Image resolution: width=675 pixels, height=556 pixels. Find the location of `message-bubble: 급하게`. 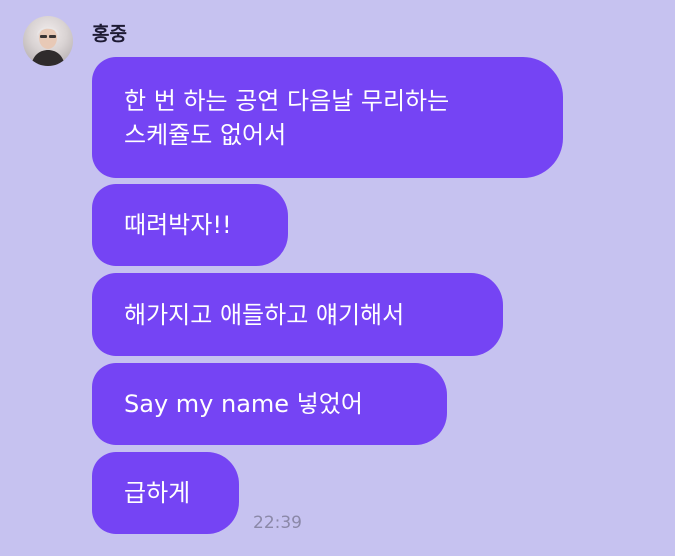

message-bubble: 급하게 is located at coordinates (165, 493).